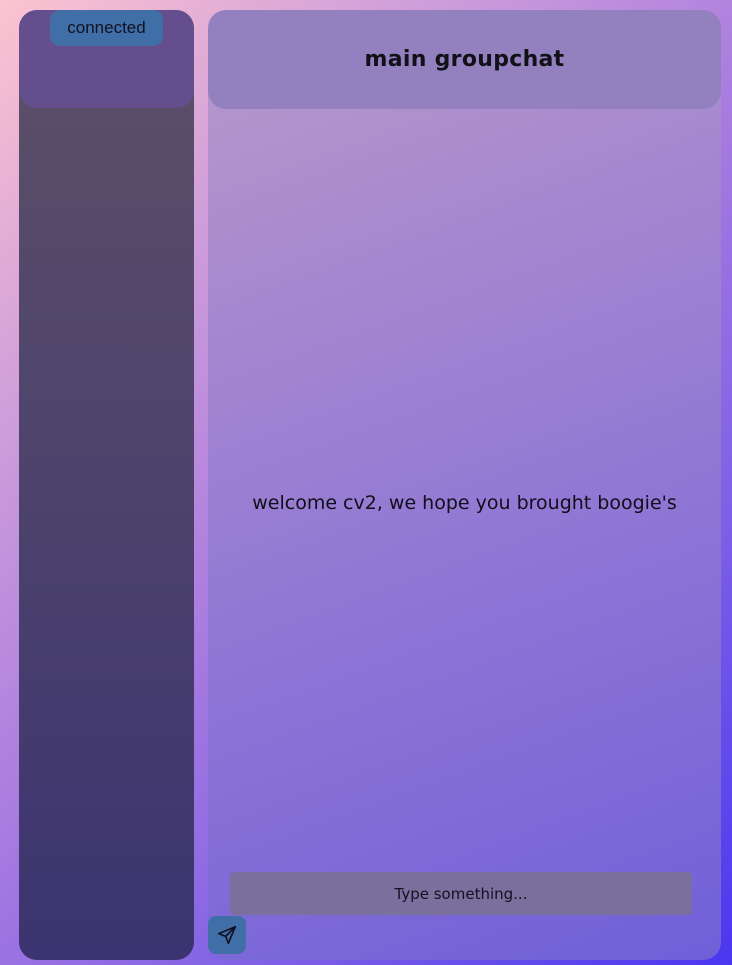  I want to click on chat-header: main groupchat, so click(464, 59).